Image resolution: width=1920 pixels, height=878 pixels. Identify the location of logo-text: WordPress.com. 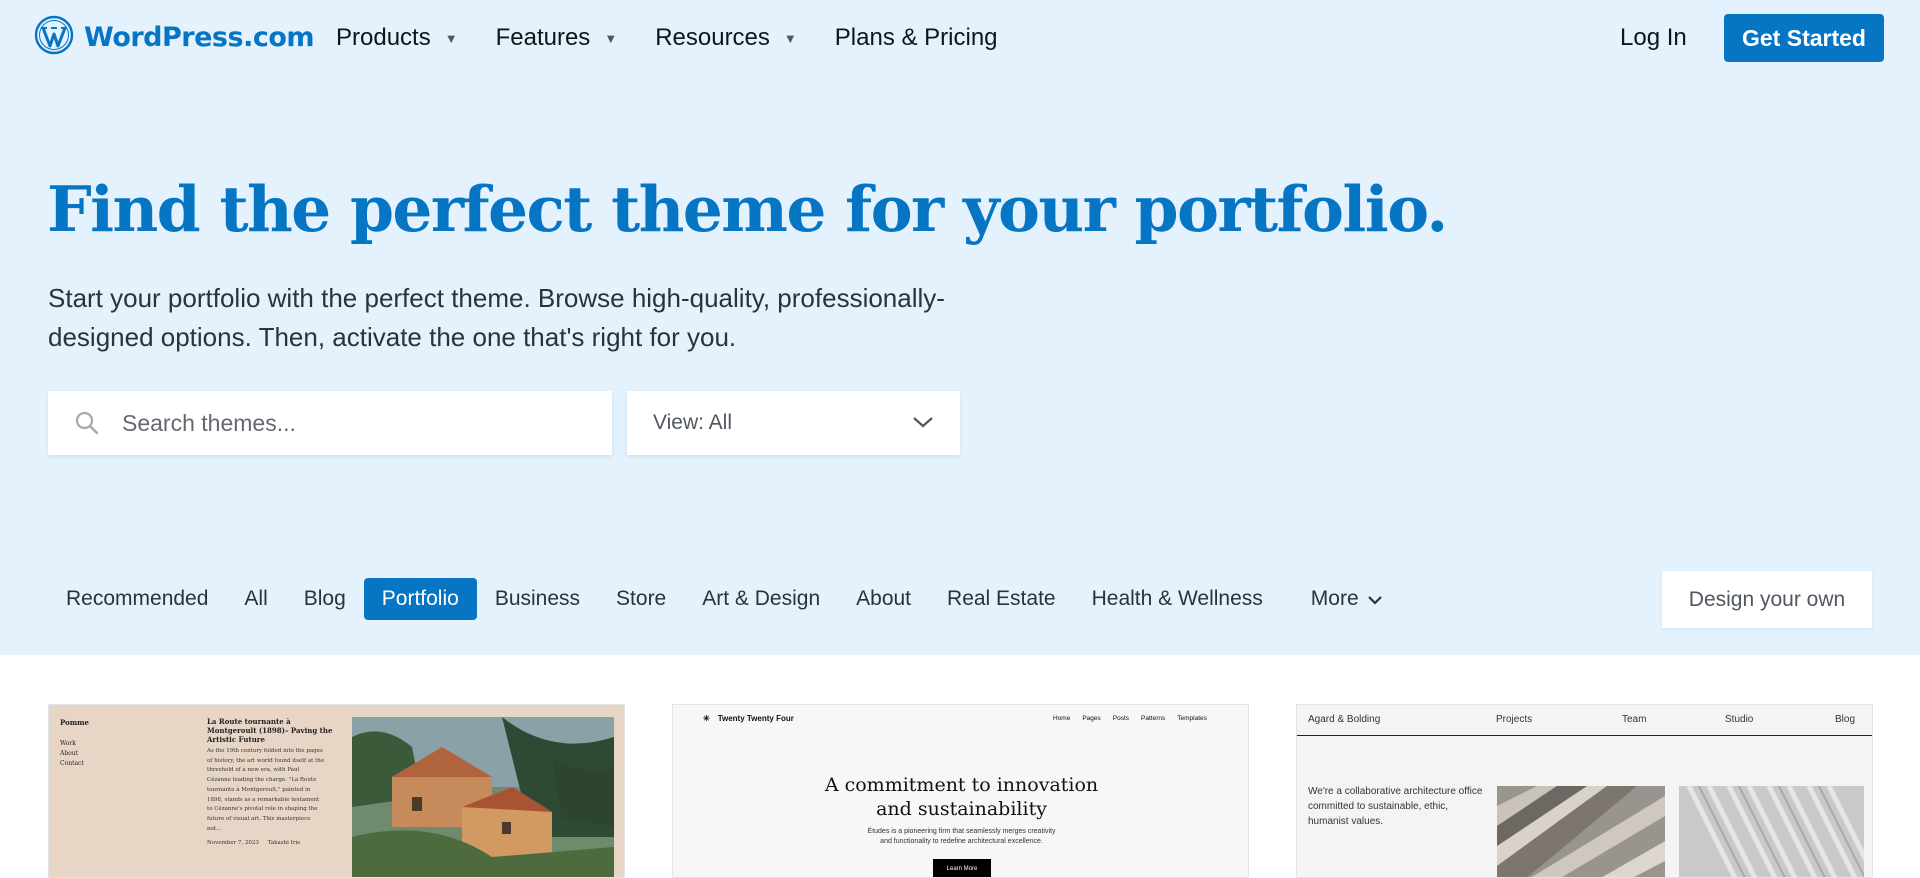
(199, 37).